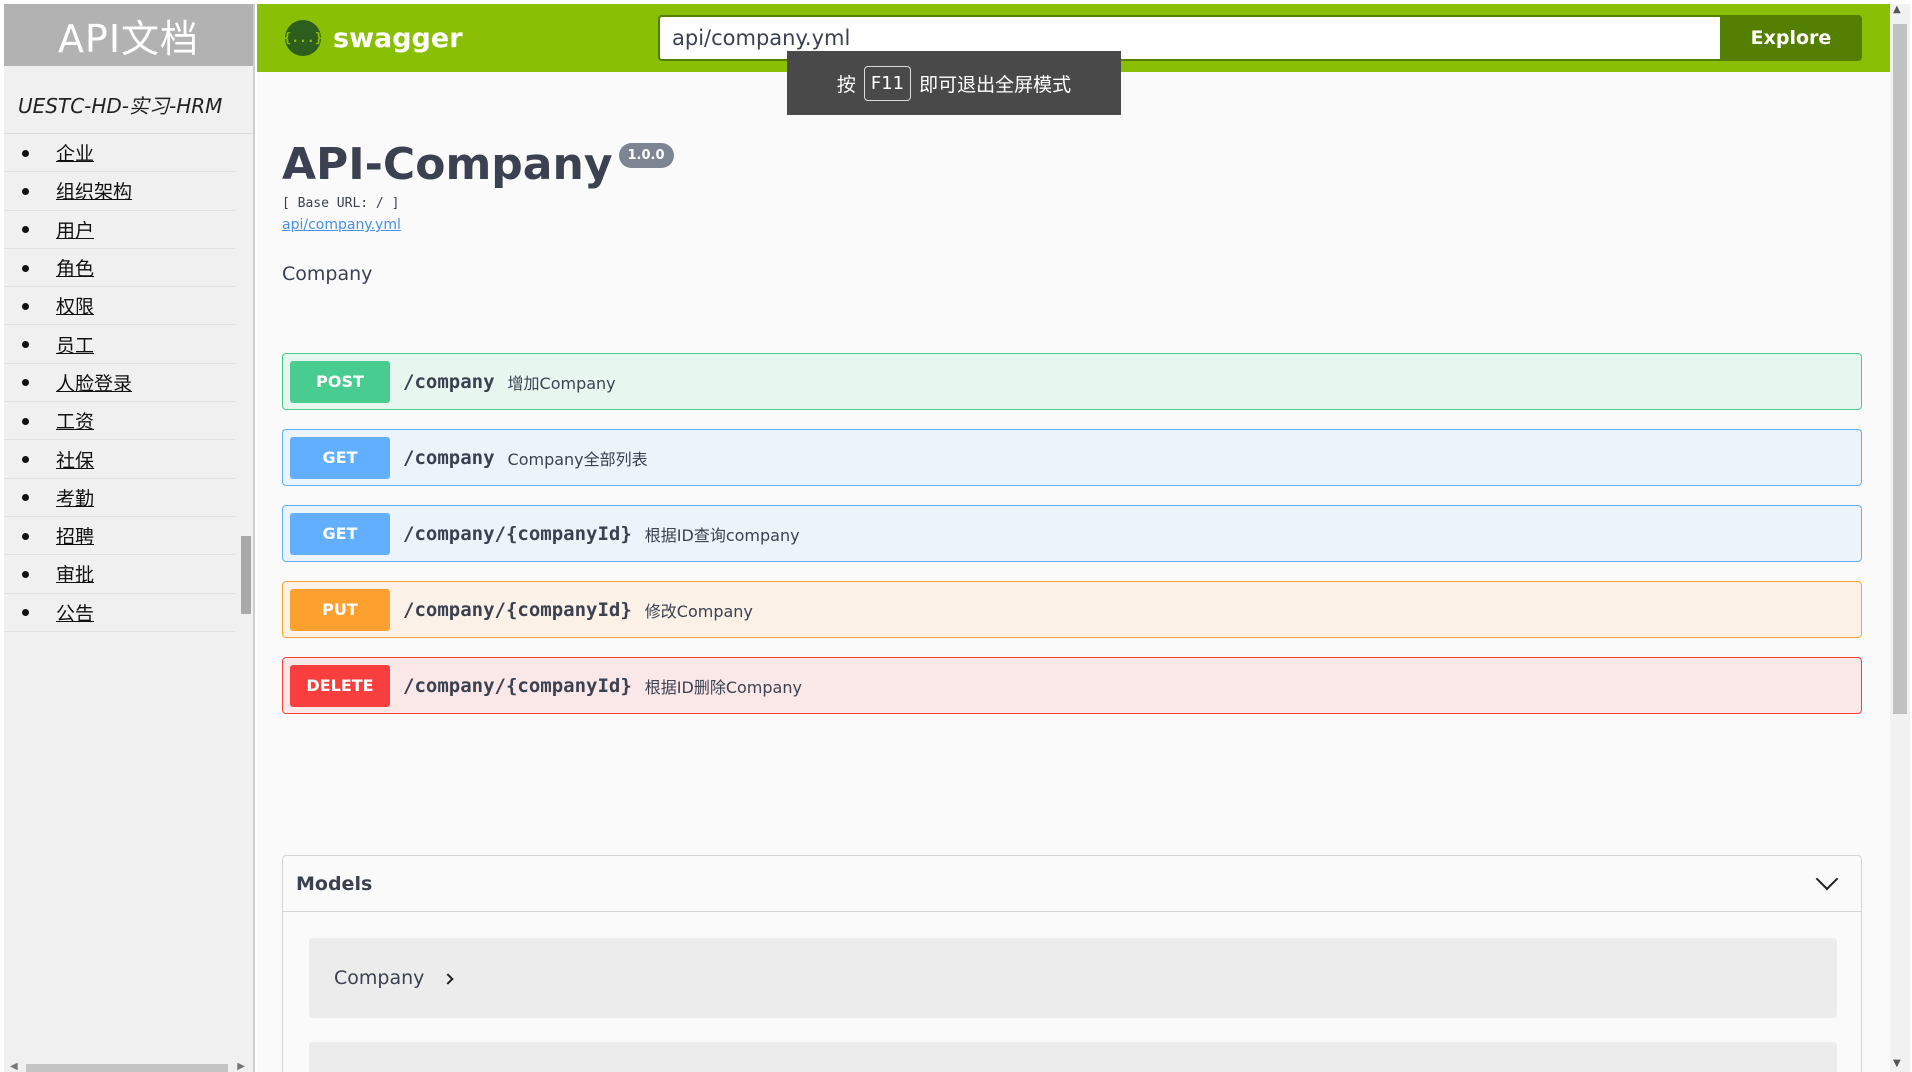 This screenshot has width=1912, height=1072. I want to click on swagger-logo: {...} swagger, so click(373, 38).